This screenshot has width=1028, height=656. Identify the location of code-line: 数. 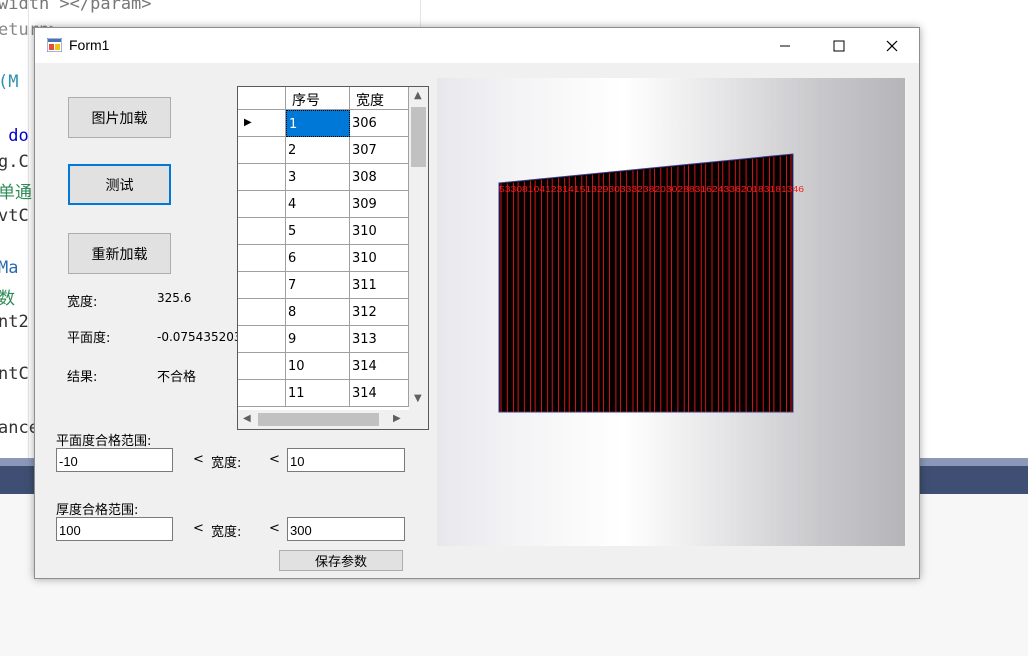
(7, 299).